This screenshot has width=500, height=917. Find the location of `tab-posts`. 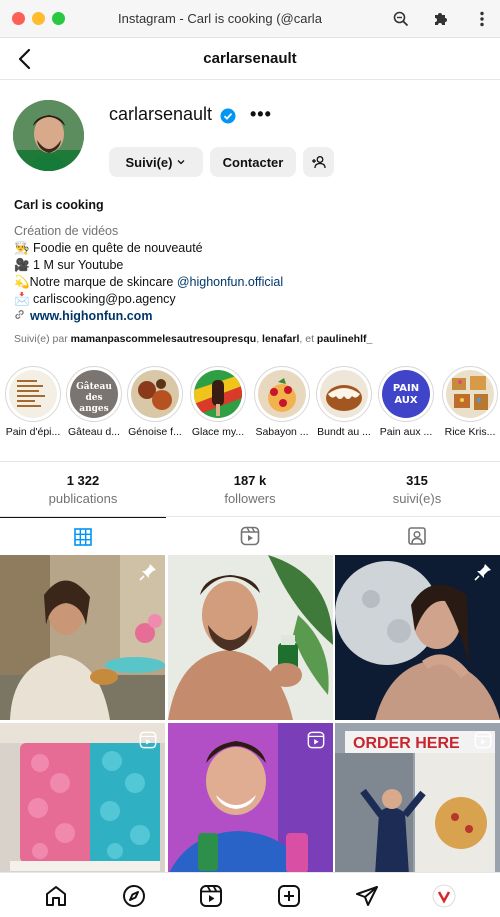

tab-posts is located at coordinates (83, 536).